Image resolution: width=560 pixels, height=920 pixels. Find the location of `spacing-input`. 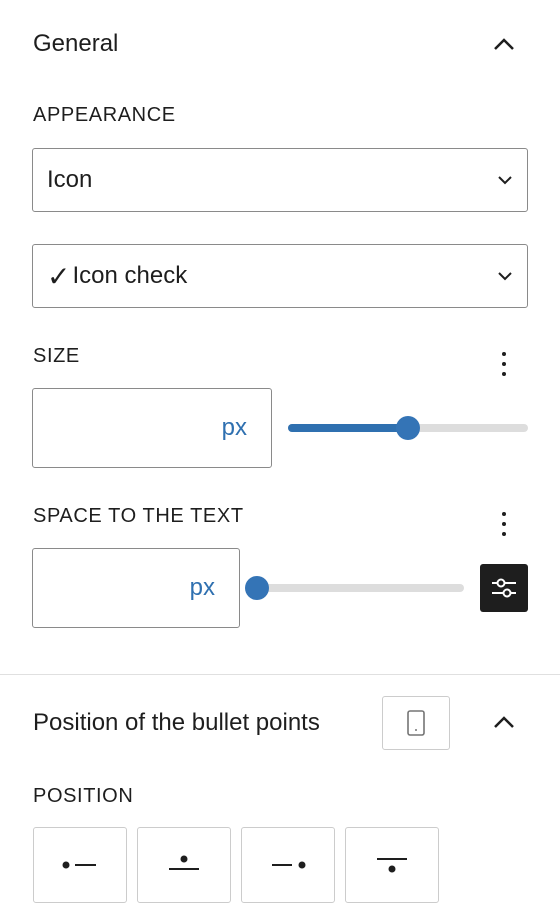

spacing-input is located at coordinates (147, 588).